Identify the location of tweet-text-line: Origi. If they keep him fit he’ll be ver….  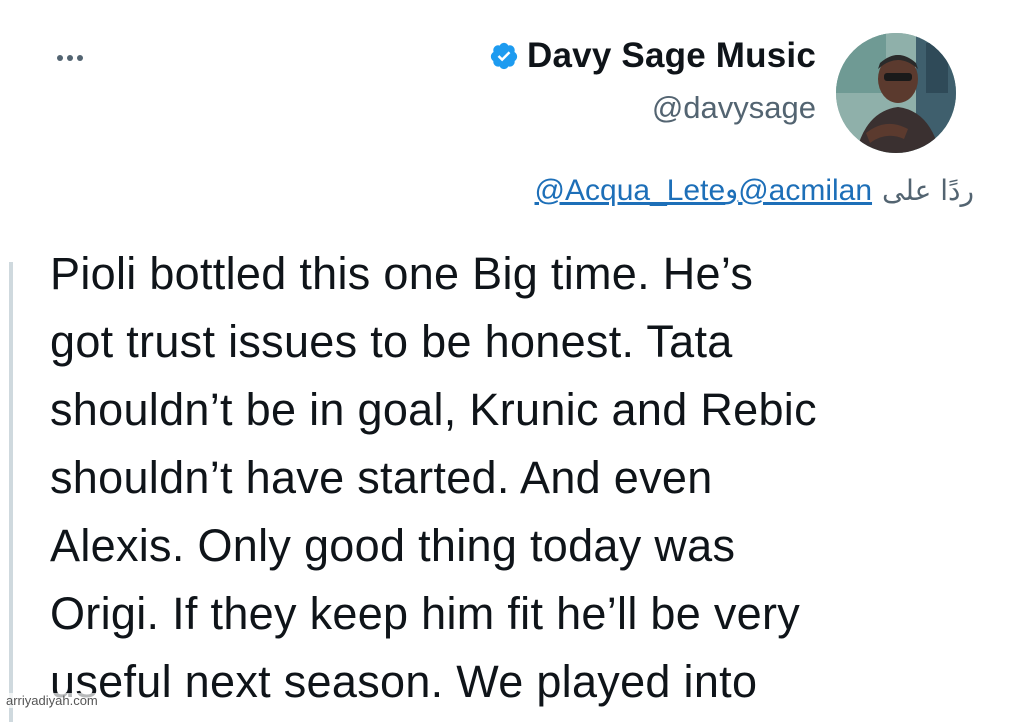
(425, 613).